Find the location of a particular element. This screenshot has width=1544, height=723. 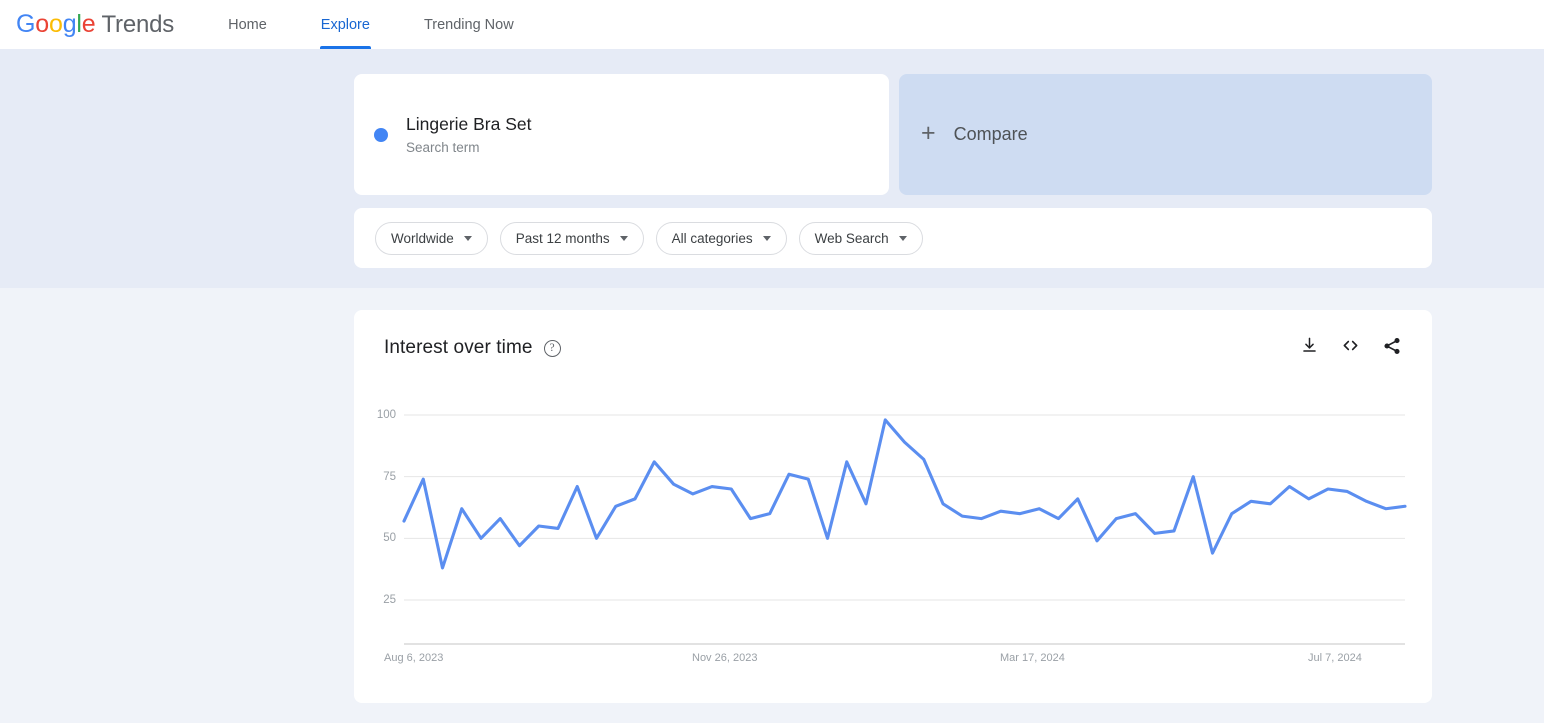

google-wordmark: Google is located at coordinates (56, 24).